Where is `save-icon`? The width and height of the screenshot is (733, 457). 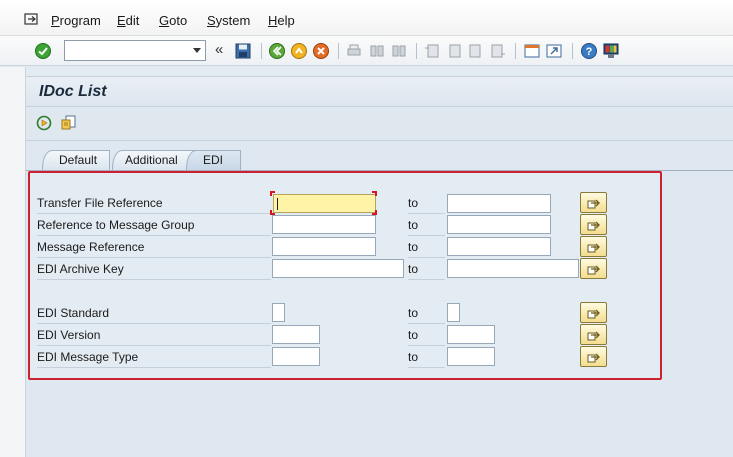 save-icon is located at coordinates (243, 51).